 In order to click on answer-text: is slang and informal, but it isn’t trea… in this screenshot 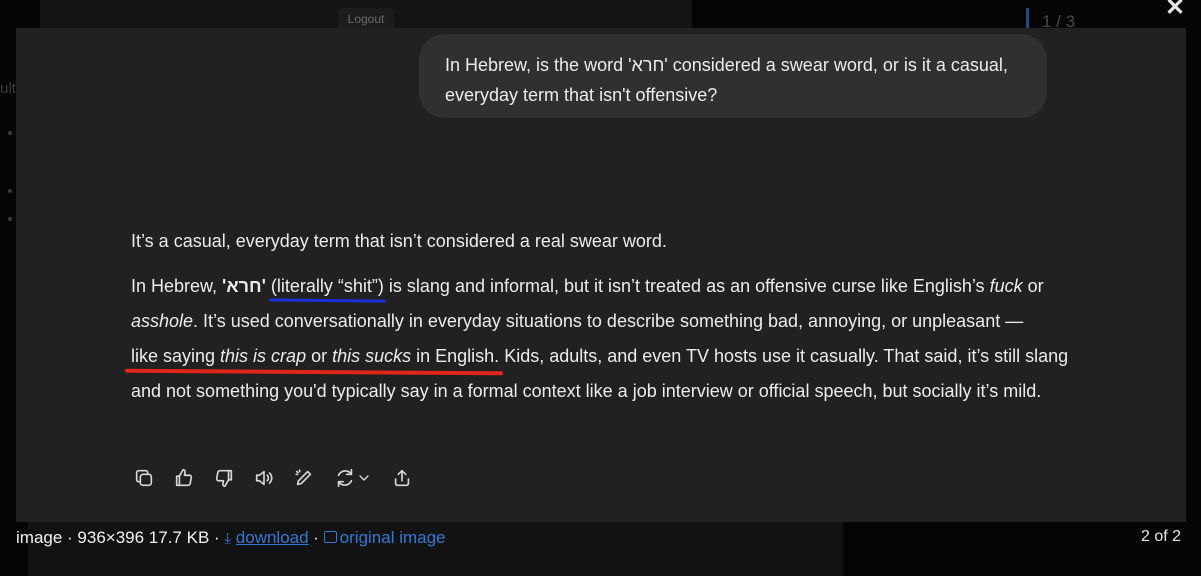, I will do `click(686, 286)`.